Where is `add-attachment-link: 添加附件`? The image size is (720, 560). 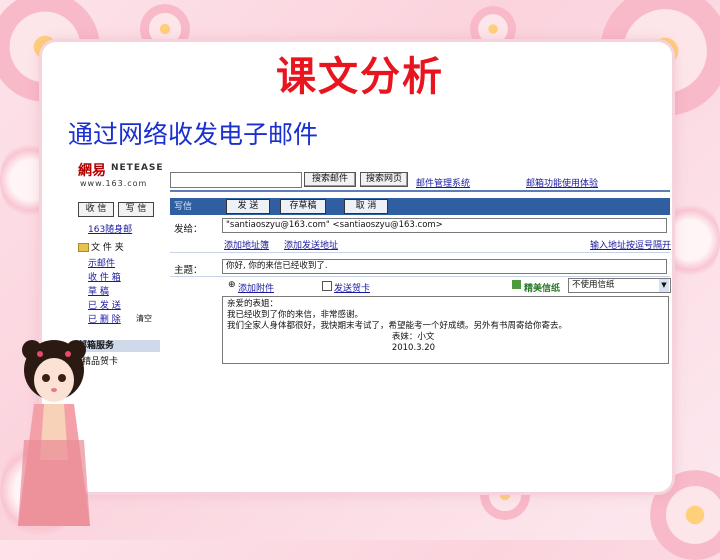
add-attachment-link: 添加附件 is located at coordinates (256, 287).